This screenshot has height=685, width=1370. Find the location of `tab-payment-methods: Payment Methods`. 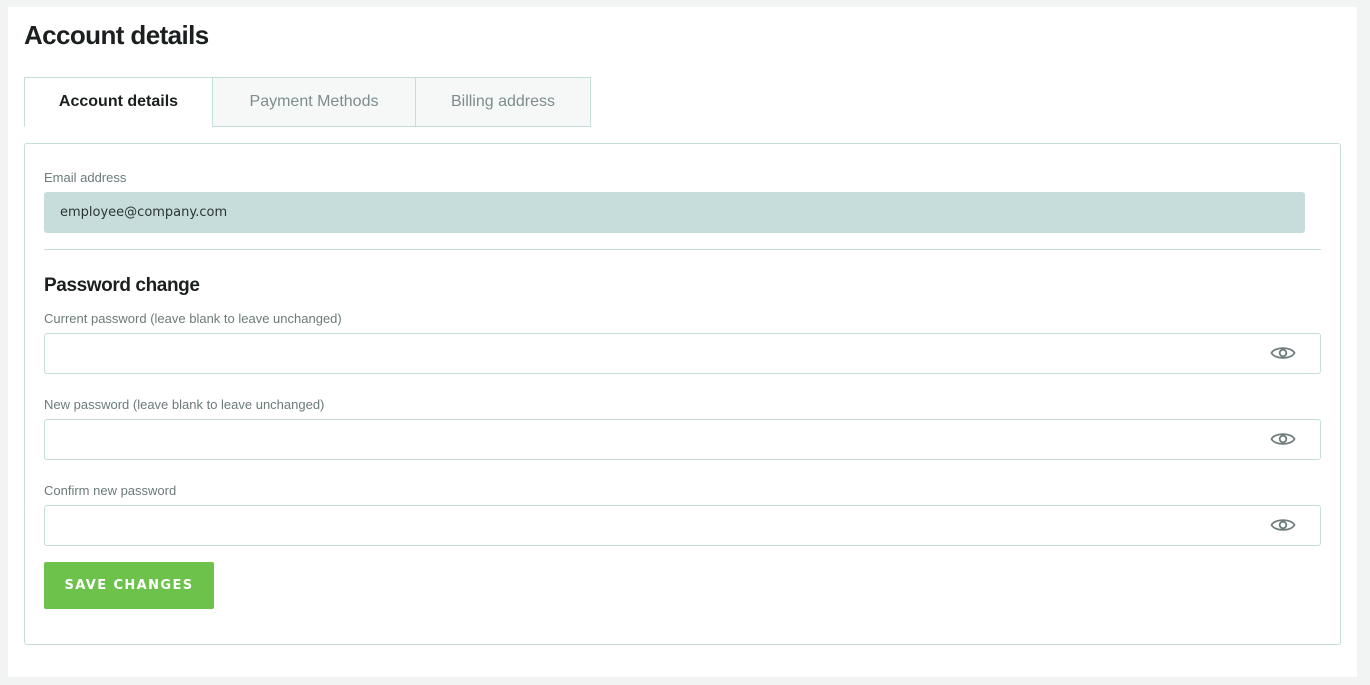

tab-payment-methods: Payment Methods is located at coordinates (314, 102).